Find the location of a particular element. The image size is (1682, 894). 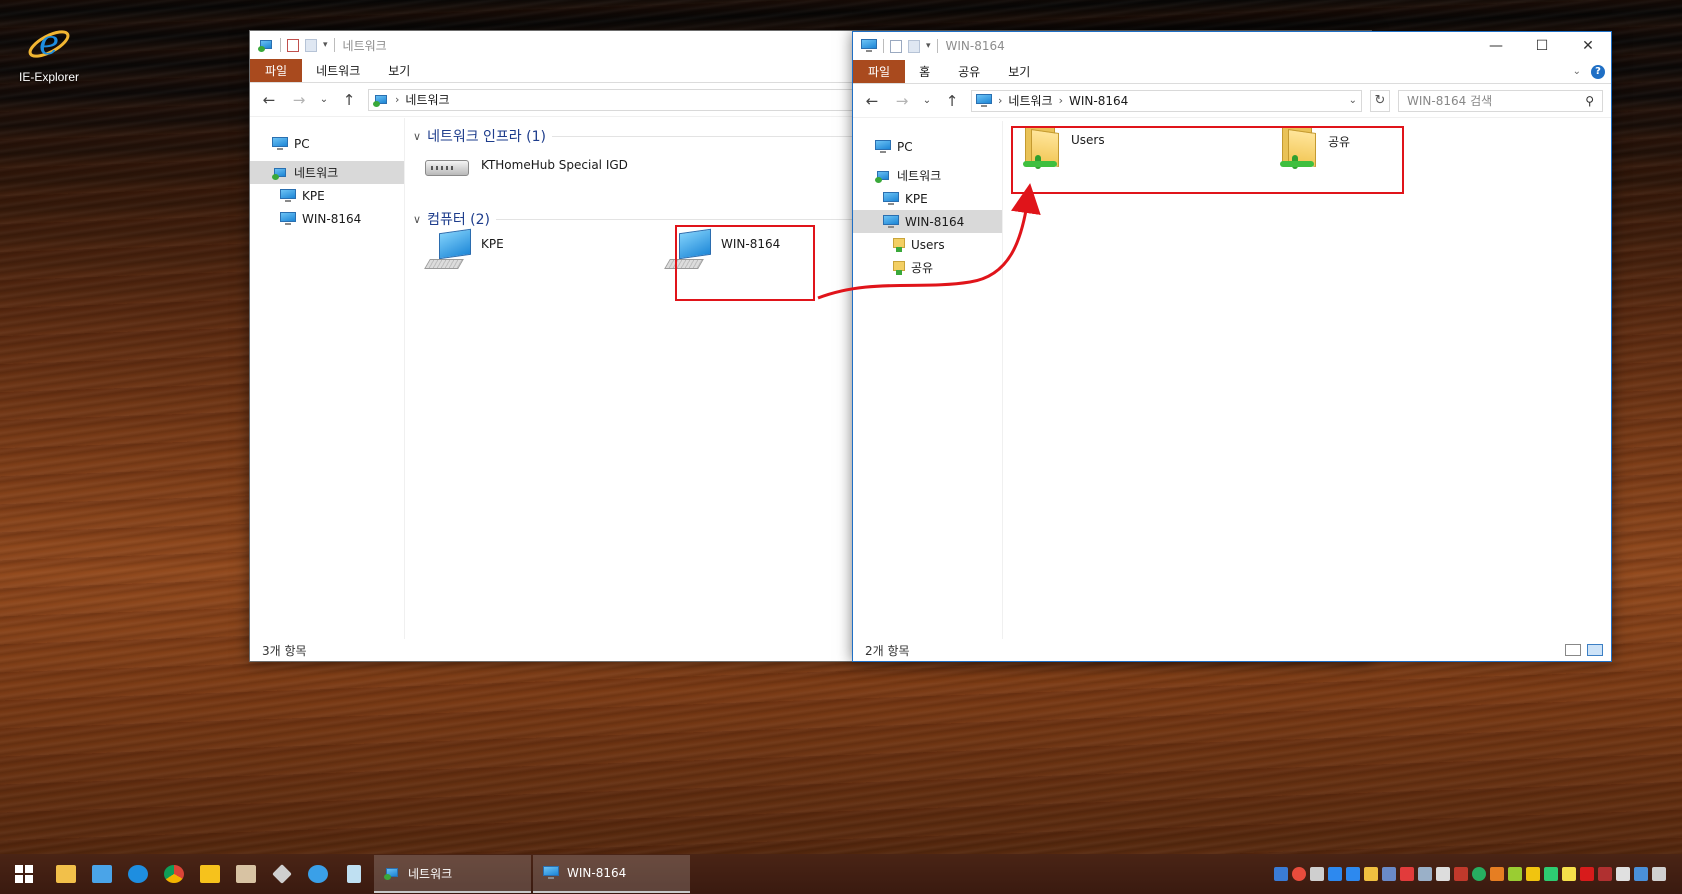

chrome-icon is located at coordinates (174, 874).